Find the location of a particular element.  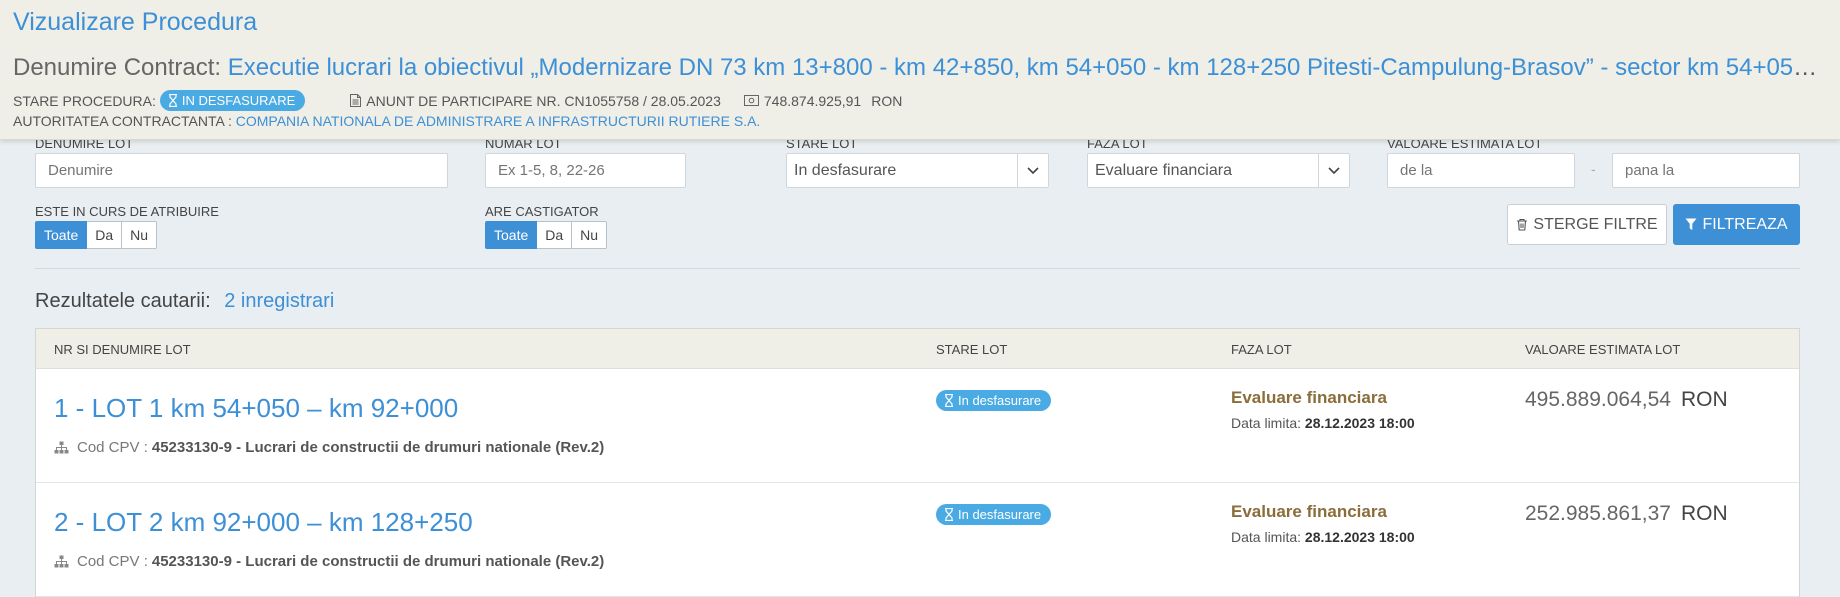

filter-button: FILTREAZA is located at coordinates (1736, 224).